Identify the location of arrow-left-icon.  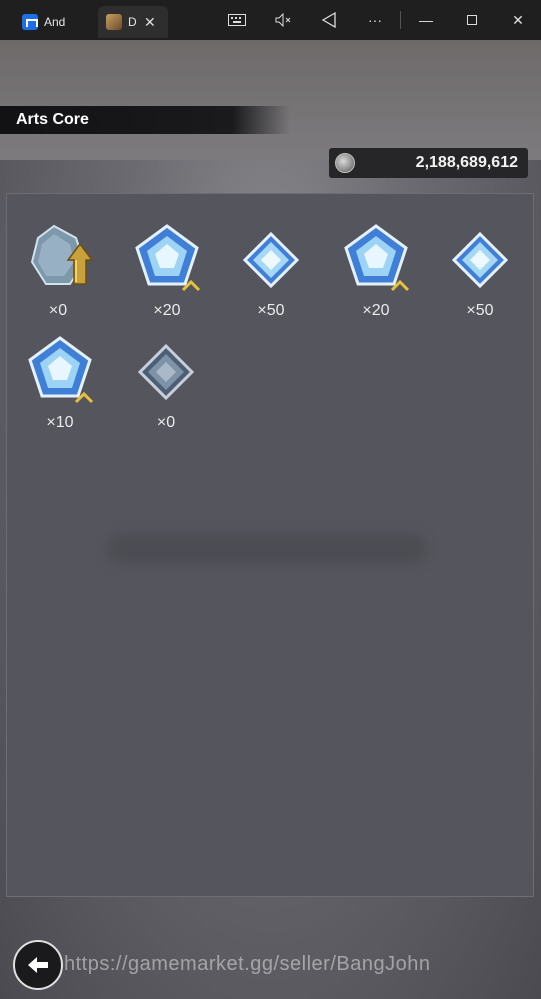
(38, 965).